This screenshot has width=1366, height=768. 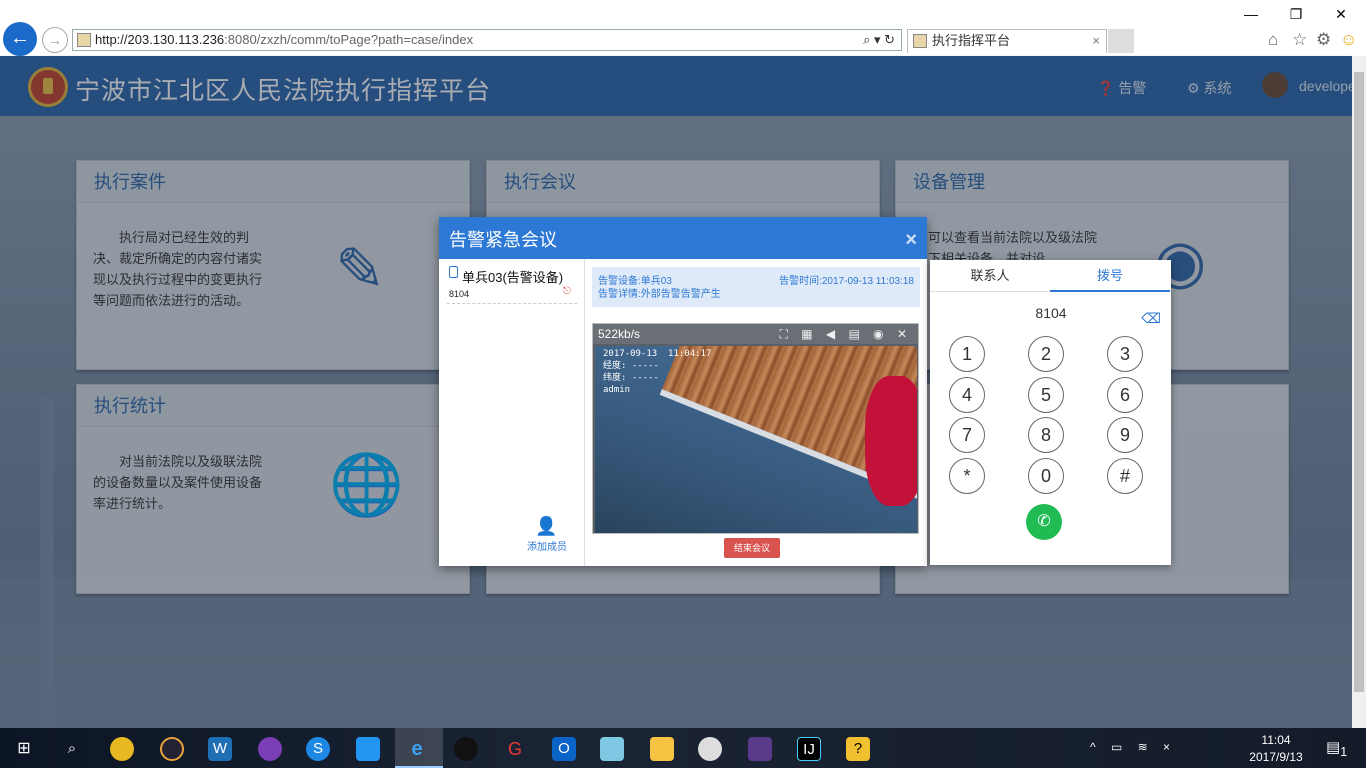 I want to click on scrollbar-thumb, so click(x=1359, y=382).